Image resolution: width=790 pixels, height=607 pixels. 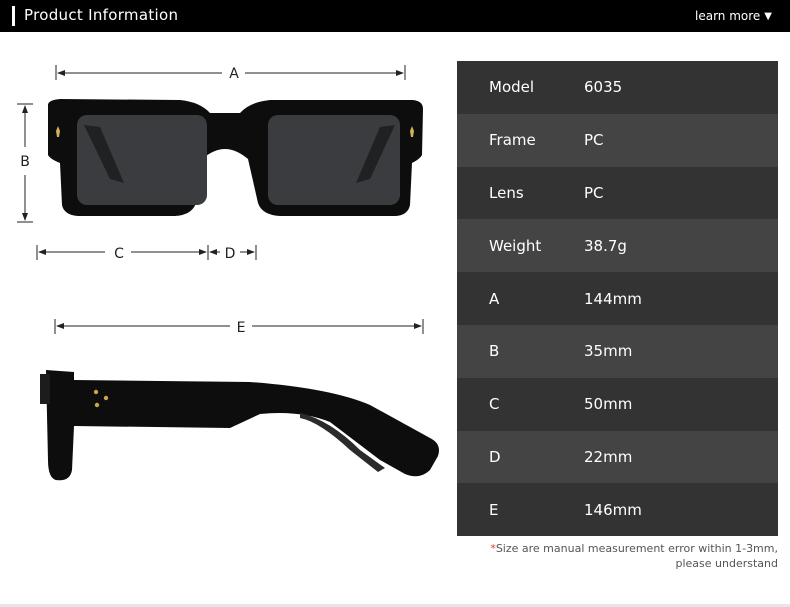 I want to click on label-a: A, so click(x=234, y=74).